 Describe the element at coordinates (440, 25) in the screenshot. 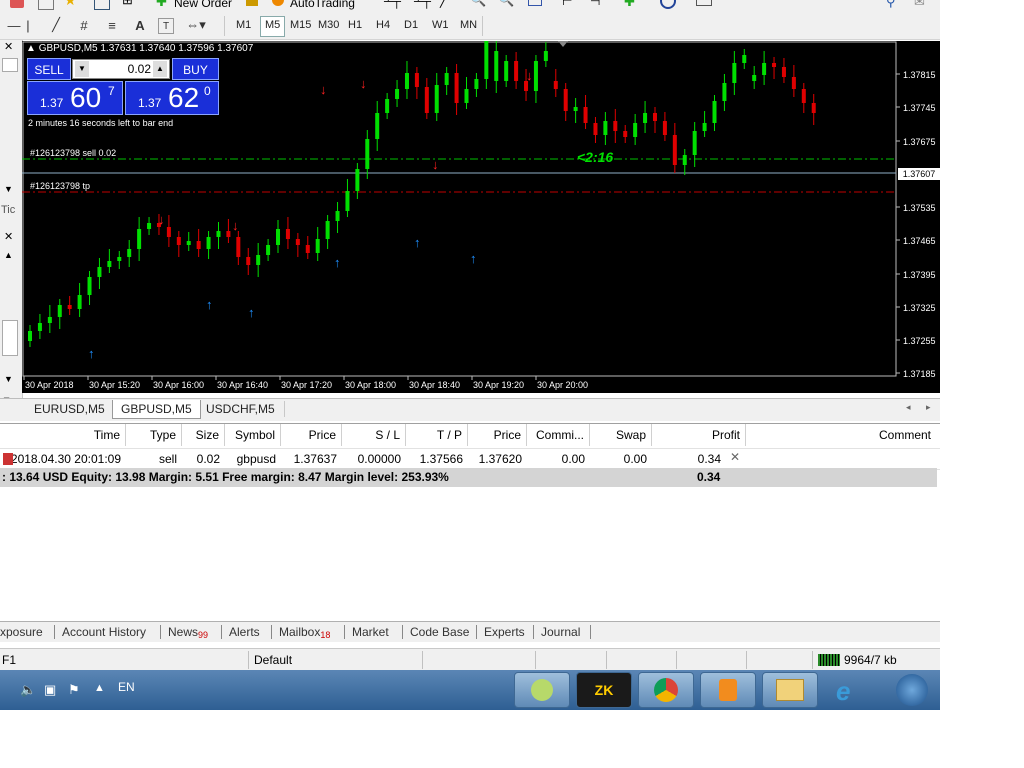

I see `timeframe-w1: W1` at that location.